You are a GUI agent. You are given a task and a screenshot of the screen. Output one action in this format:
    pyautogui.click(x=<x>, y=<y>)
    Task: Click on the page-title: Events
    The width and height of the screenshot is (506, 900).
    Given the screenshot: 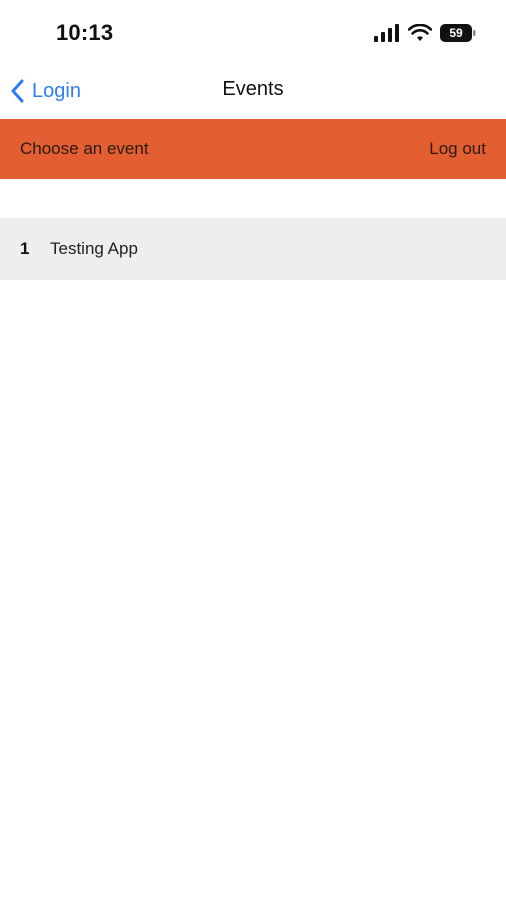 What is the action you would take?
    pyautogui.click(x=253, y=89)
    